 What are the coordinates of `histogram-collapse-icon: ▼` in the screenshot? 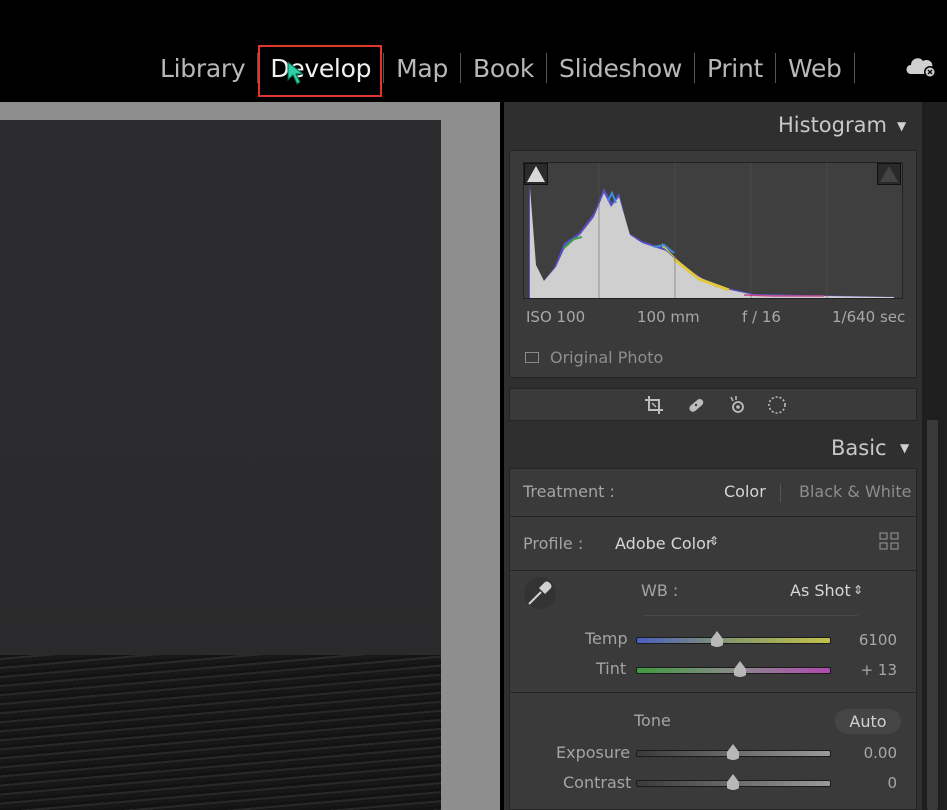 It's located at (901, 126).